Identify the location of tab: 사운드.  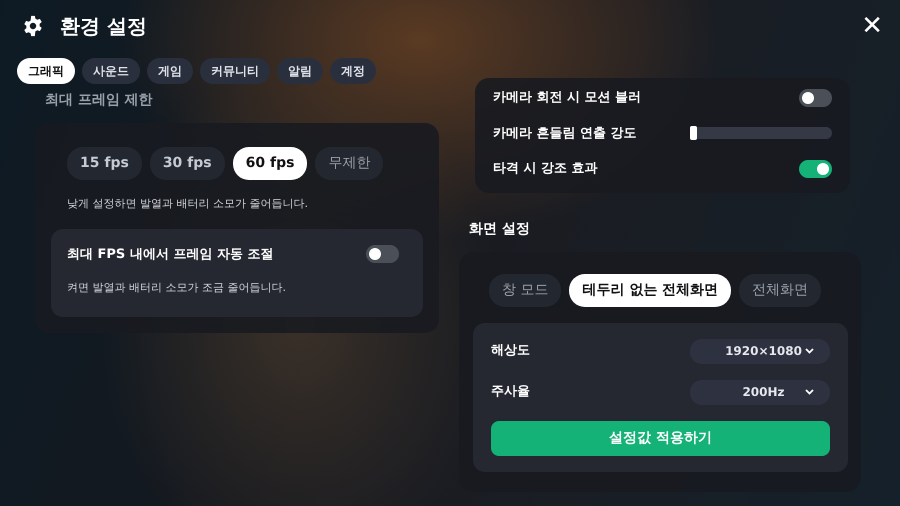
(111, 71).